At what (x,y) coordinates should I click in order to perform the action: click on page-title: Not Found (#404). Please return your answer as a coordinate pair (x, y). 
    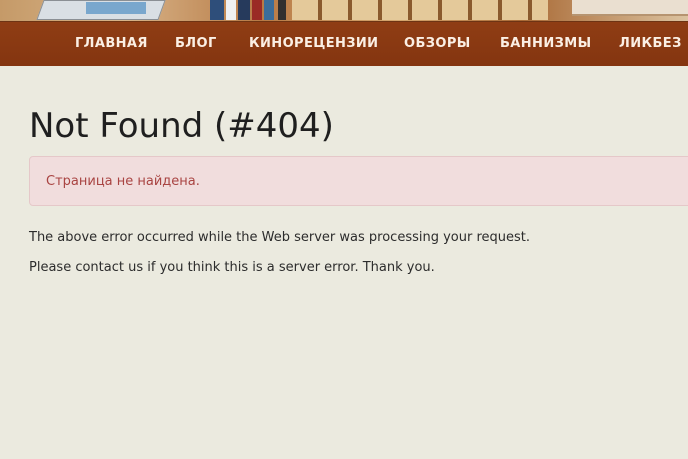
    Looking at the image, I should click on (181, 126).